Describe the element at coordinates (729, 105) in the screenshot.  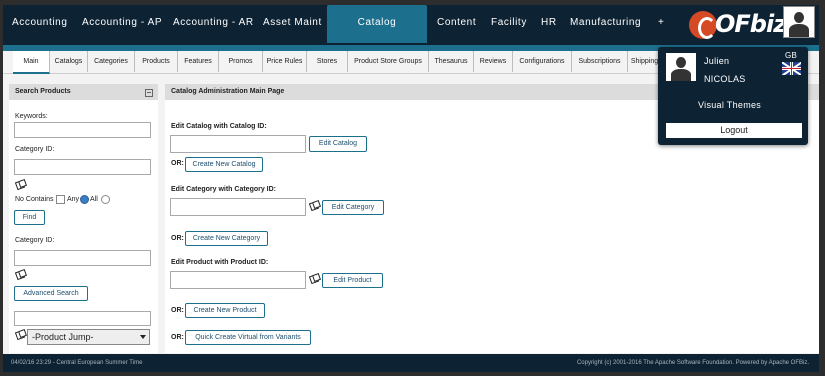
I see `visual-themes-link: Visual Themes` at that location.